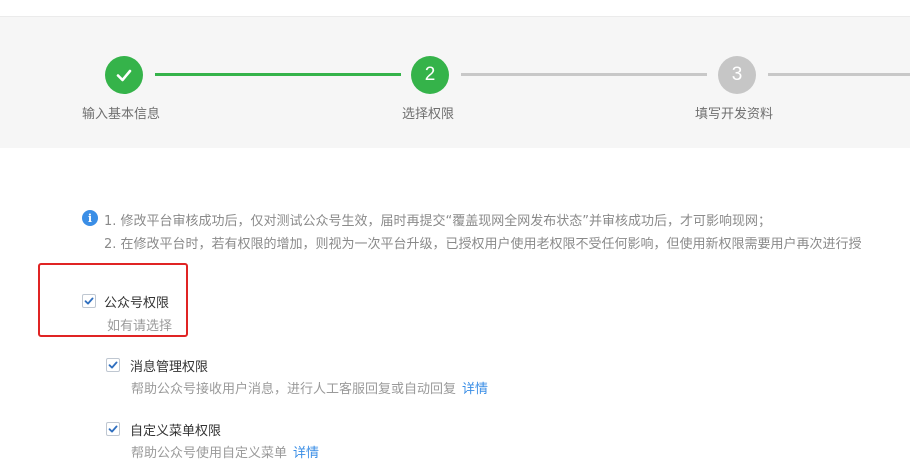 Image resolution: width=910 pixels, height=464 pixels. Describe the element at coordinates (737, 75) in the screenshot. I see `step-3-circle: 3` at that location.